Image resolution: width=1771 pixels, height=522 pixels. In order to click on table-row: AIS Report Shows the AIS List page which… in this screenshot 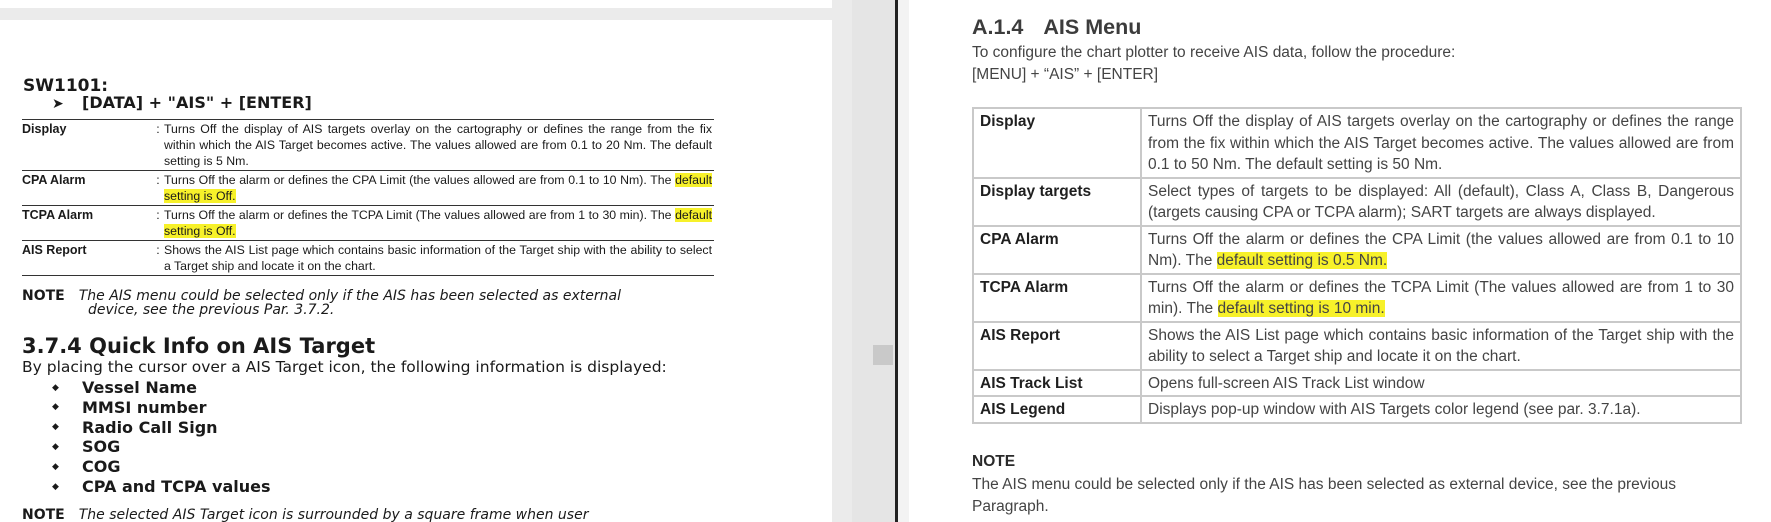, I will do `click(1357, 345)`.